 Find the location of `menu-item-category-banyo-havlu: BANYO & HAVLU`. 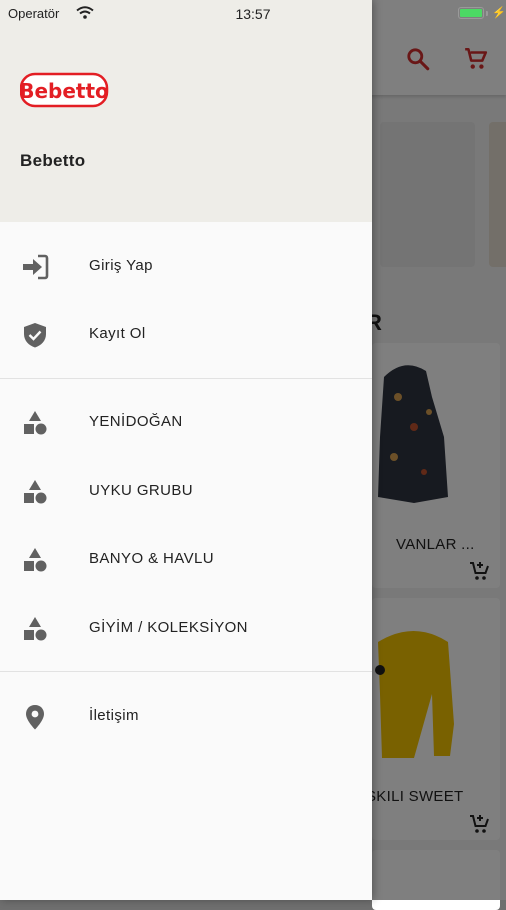

menu-item-category-banyo-havlu: BANYO & HAVLU is located at coordinates (186, 559).